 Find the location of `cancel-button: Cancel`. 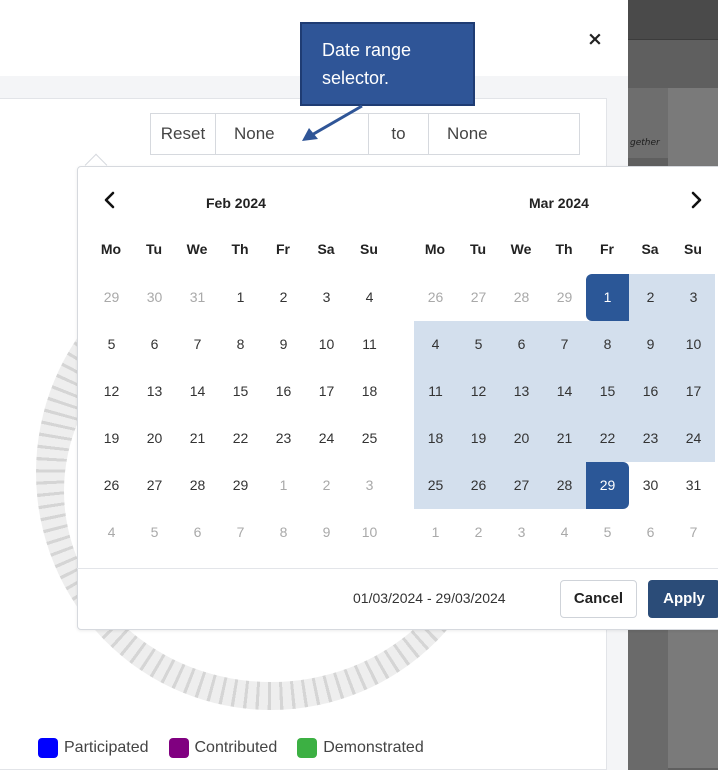

cancel-button: Cancel is located at coordinates (598, 599).